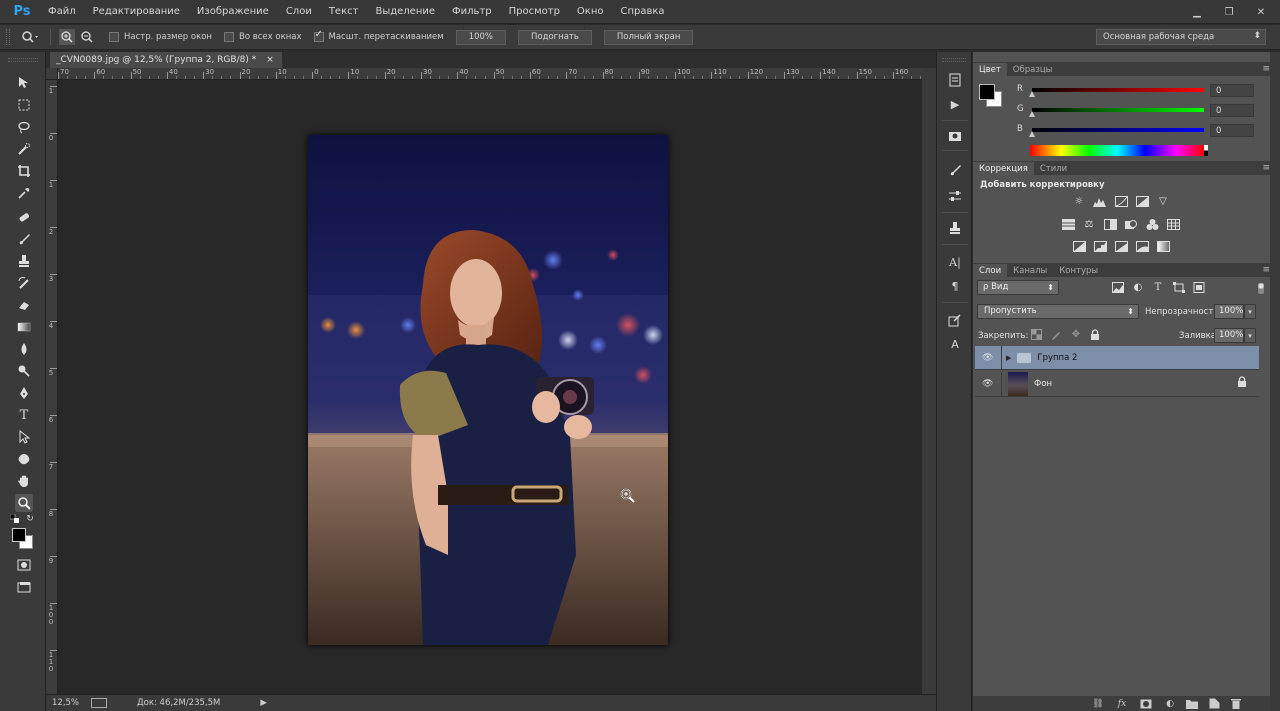 The height and width of the screenshot is (711, 1280). I want to click on new-layer-icon, so click(1214, 703).